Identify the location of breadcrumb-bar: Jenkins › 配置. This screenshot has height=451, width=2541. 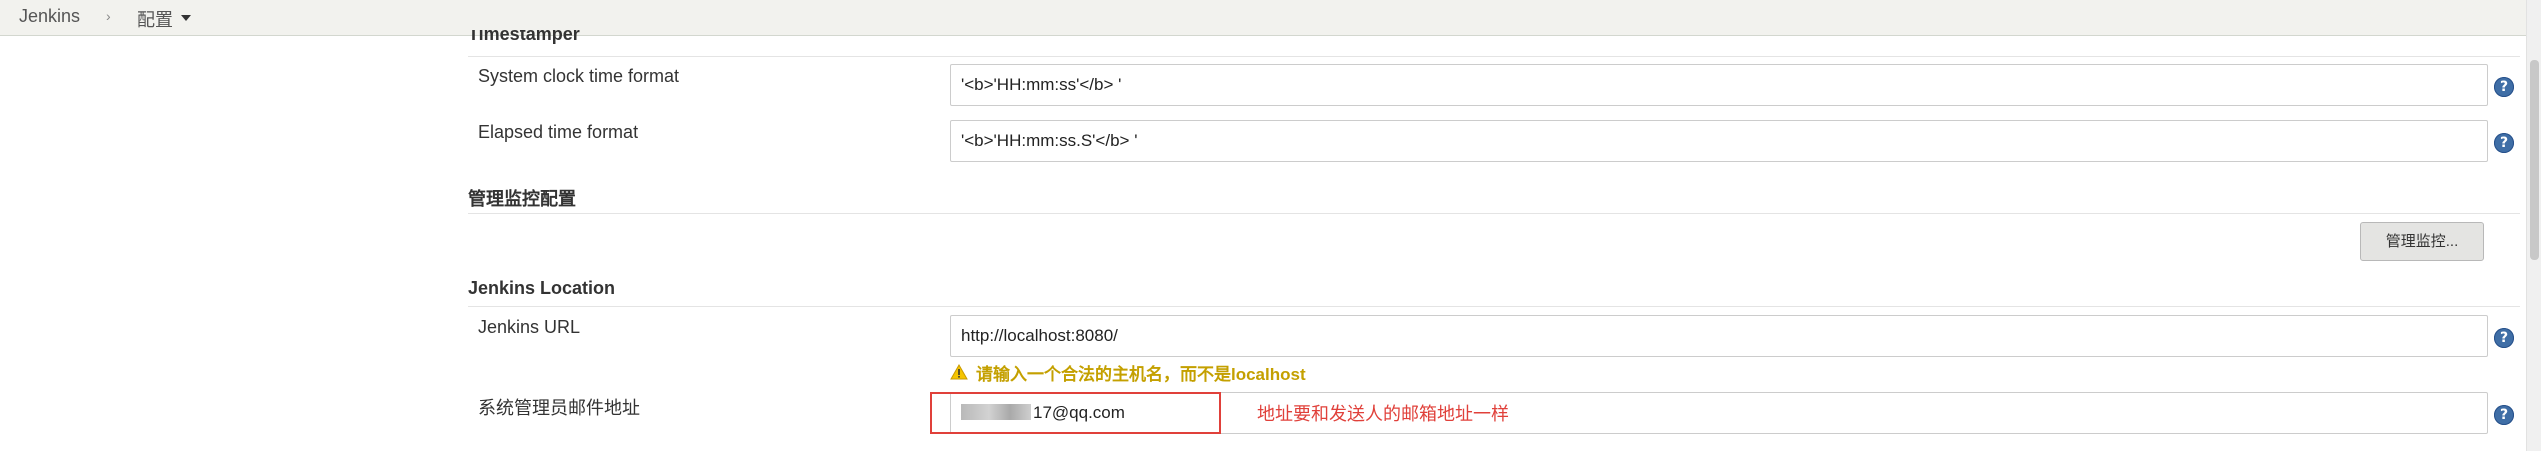
(1270, 18).